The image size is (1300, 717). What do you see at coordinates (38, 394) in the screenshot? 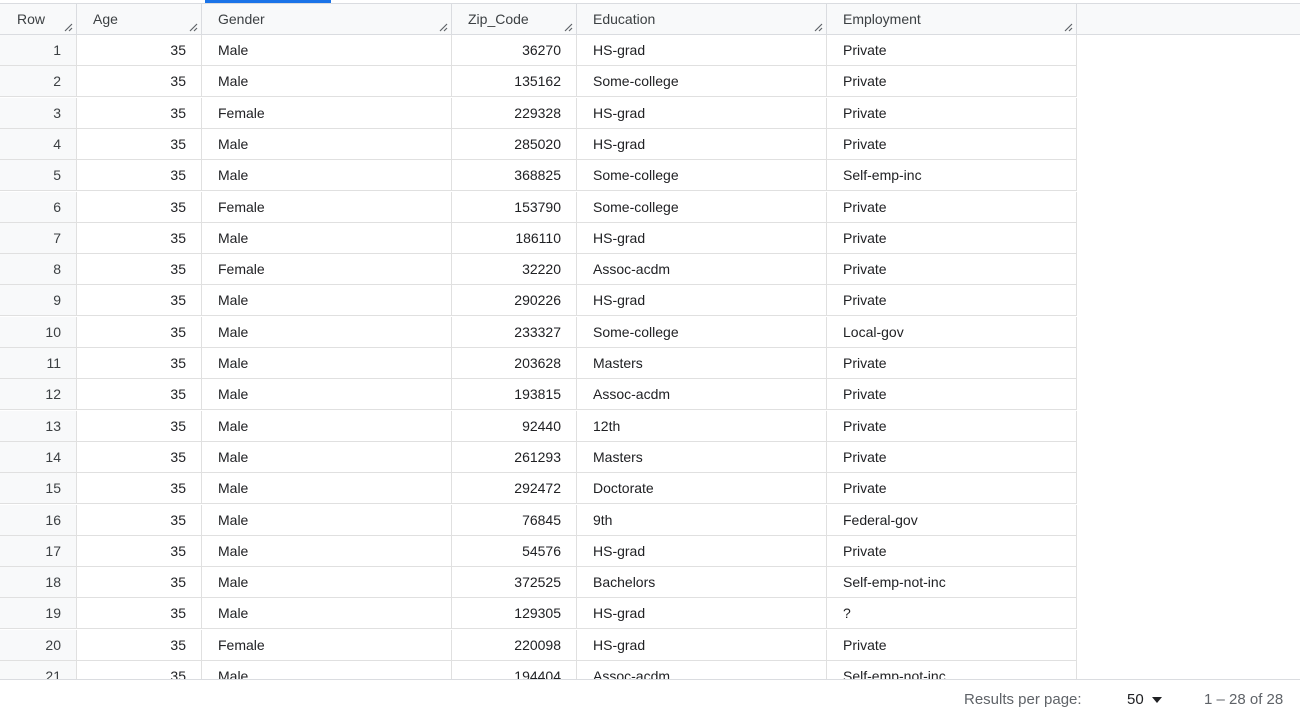
I see `row-number-cell: 12` at bounding box center [38, 394].